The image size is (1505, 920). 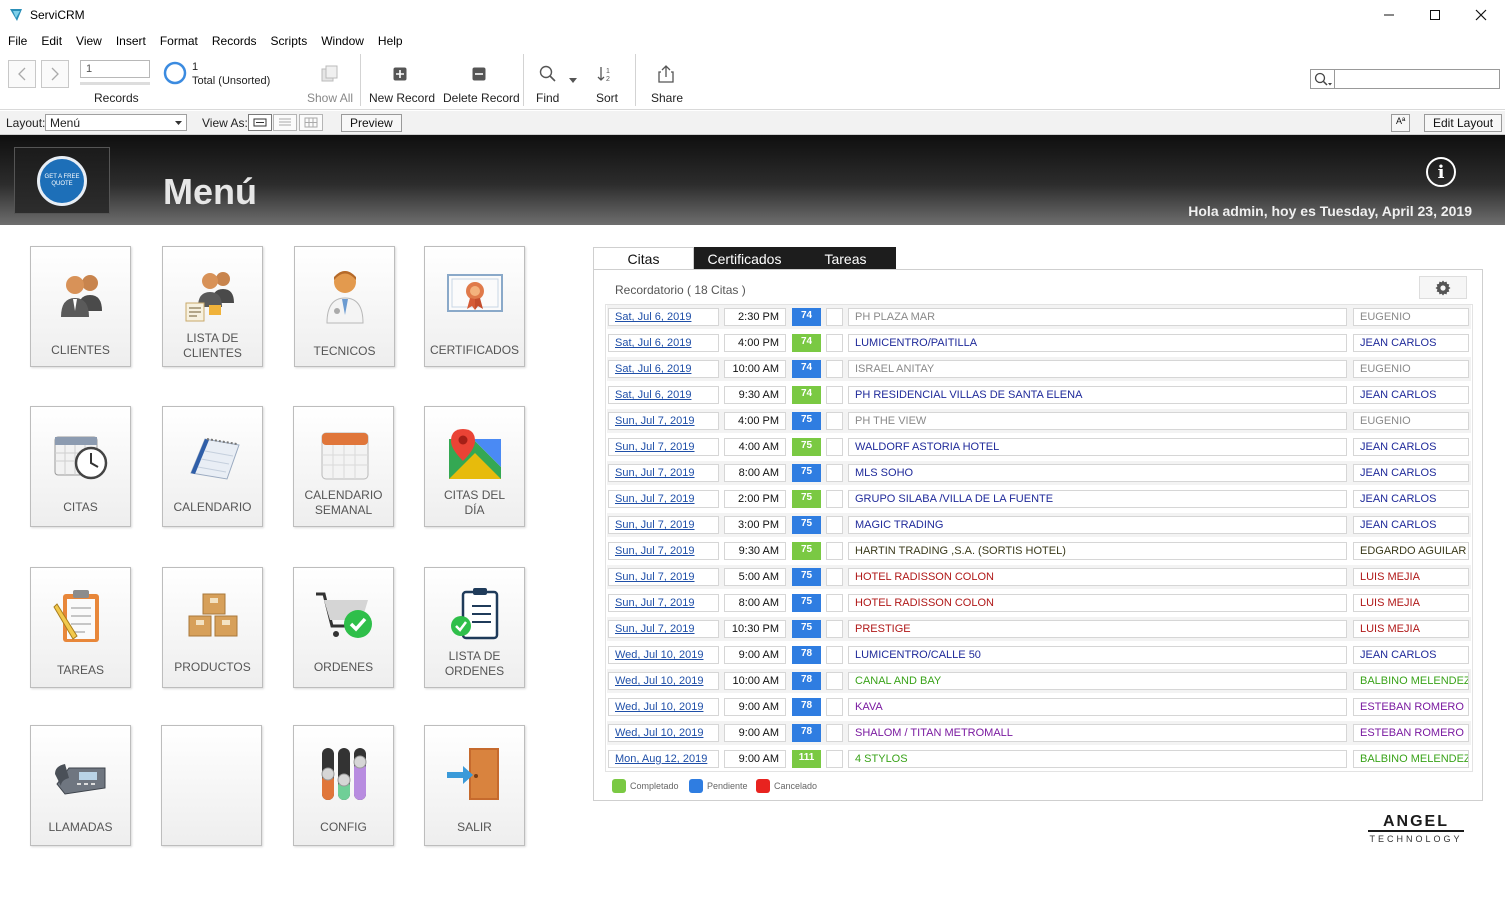 I want to click on menu-insert: Insert, so click(x=131, y=41).